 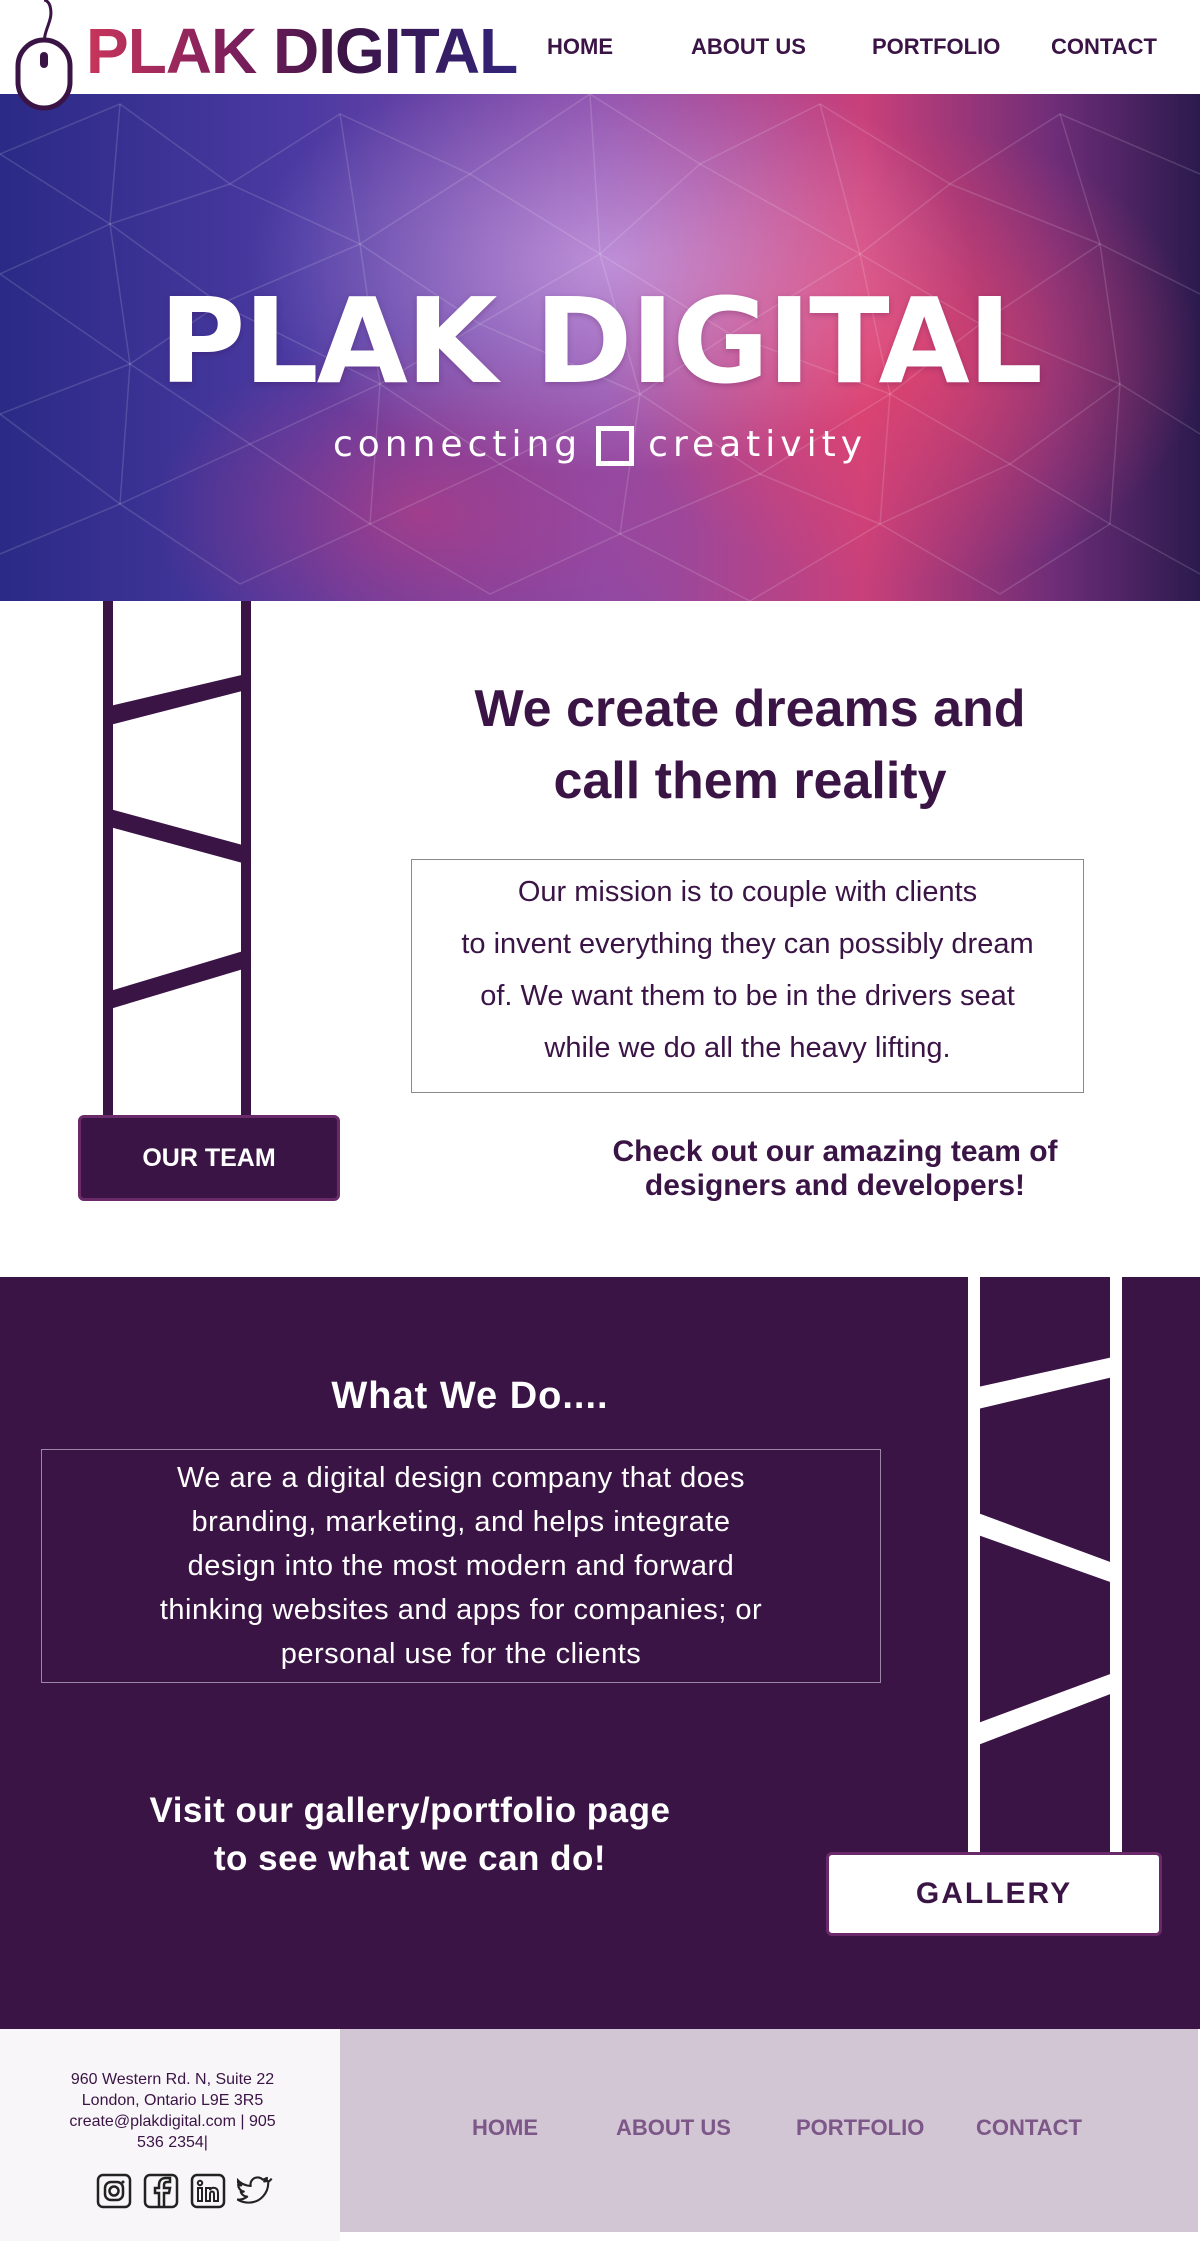 What do you see at coordinates (172, 2100) in the screenshot?
I see `address-line: London, Ontario L9E 3R5` at bounding box center [172, 2100].